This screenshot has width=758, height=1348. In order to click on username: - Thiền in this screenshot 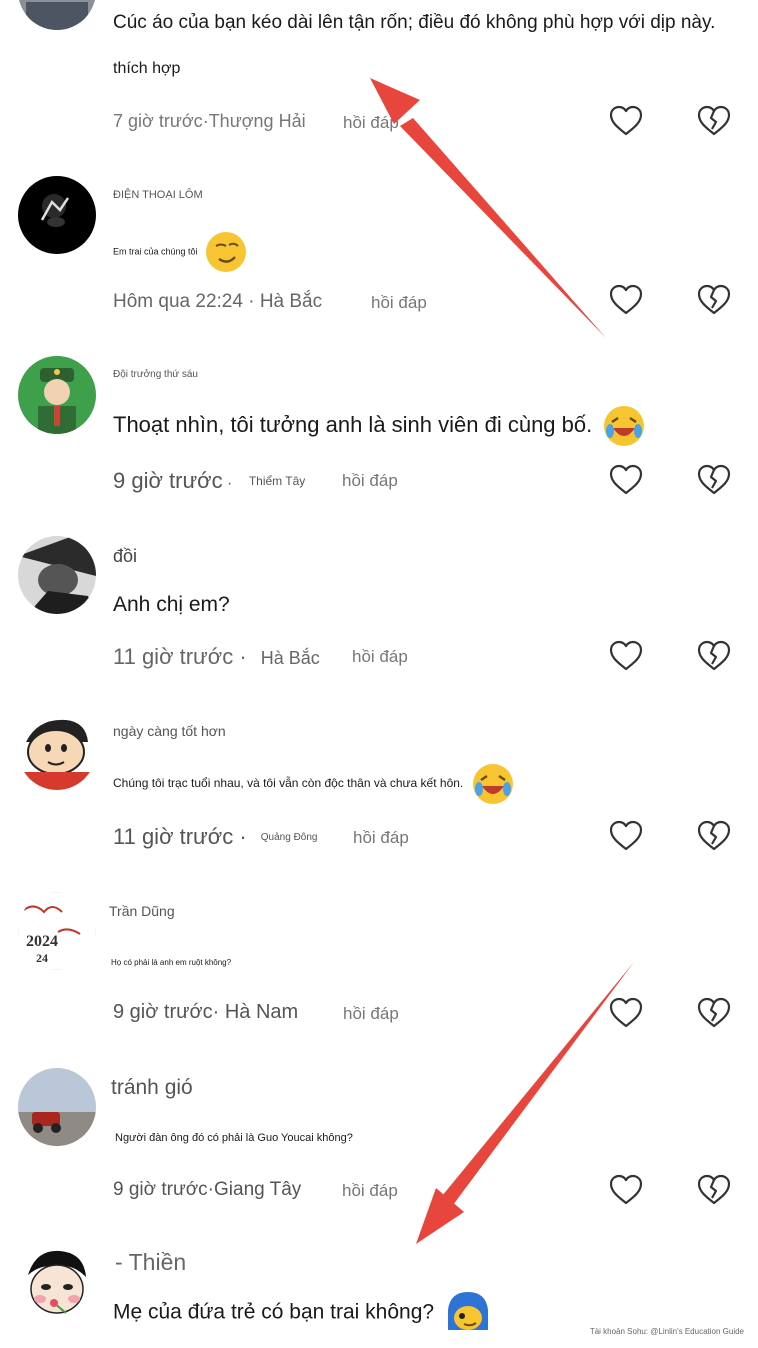, I will do `click(150, 1262)`.